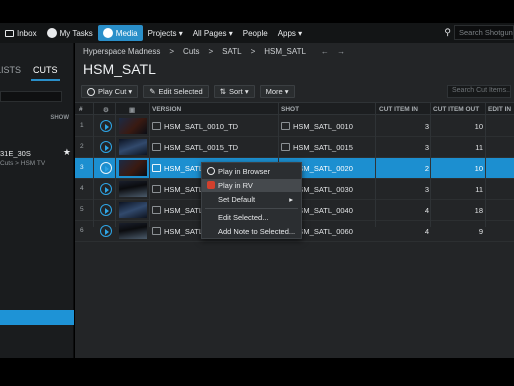 The image size is (514, 386). I want to click on more-label: More ▾, so click(277, 91).